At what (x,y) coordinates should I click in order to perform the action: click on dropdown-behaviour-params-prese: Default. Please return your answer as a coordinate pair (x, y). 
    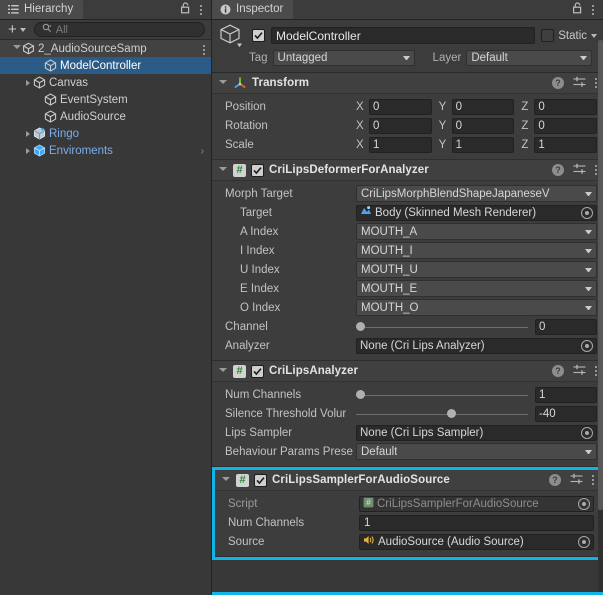
    Looking at the image, I should click on (476, 451).